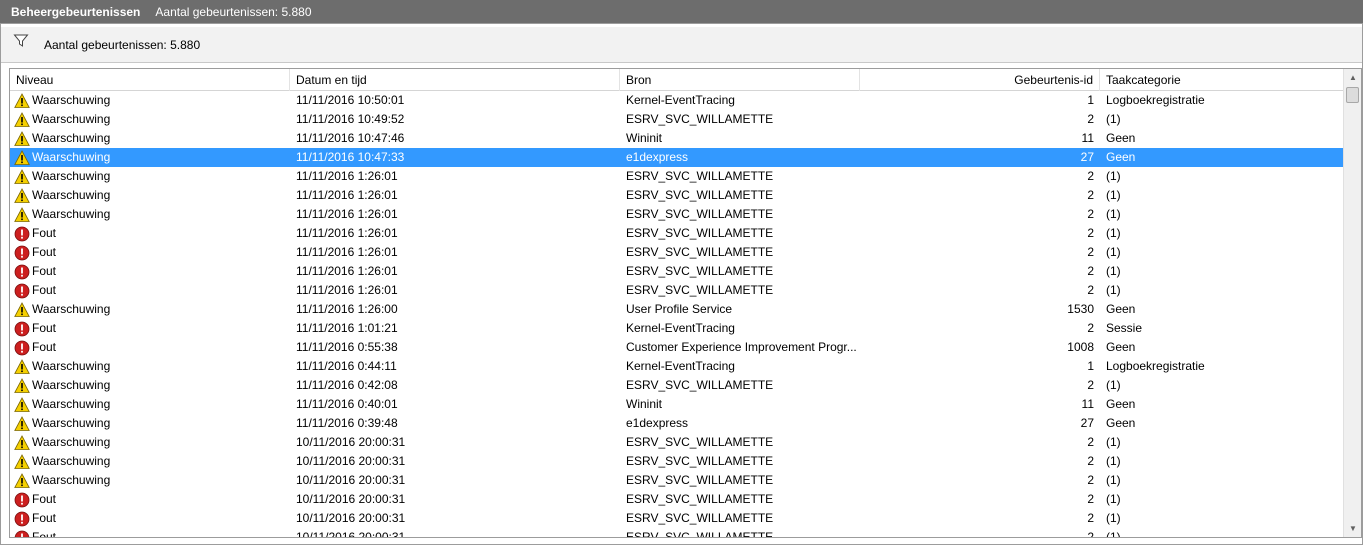 The image size is (1363, 545). What do you see at coordinates (1221, 80) in the screenshot?
I see `column-header-task-category: Taakcategorie` at bounding box center [1221, 80].